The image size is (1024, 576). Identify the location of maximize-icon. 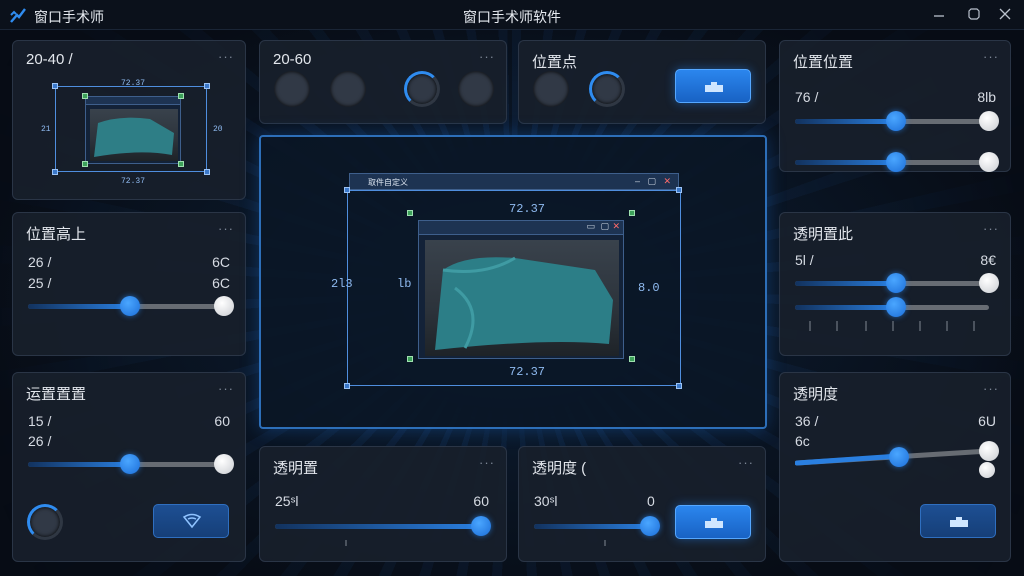
(974, 14).